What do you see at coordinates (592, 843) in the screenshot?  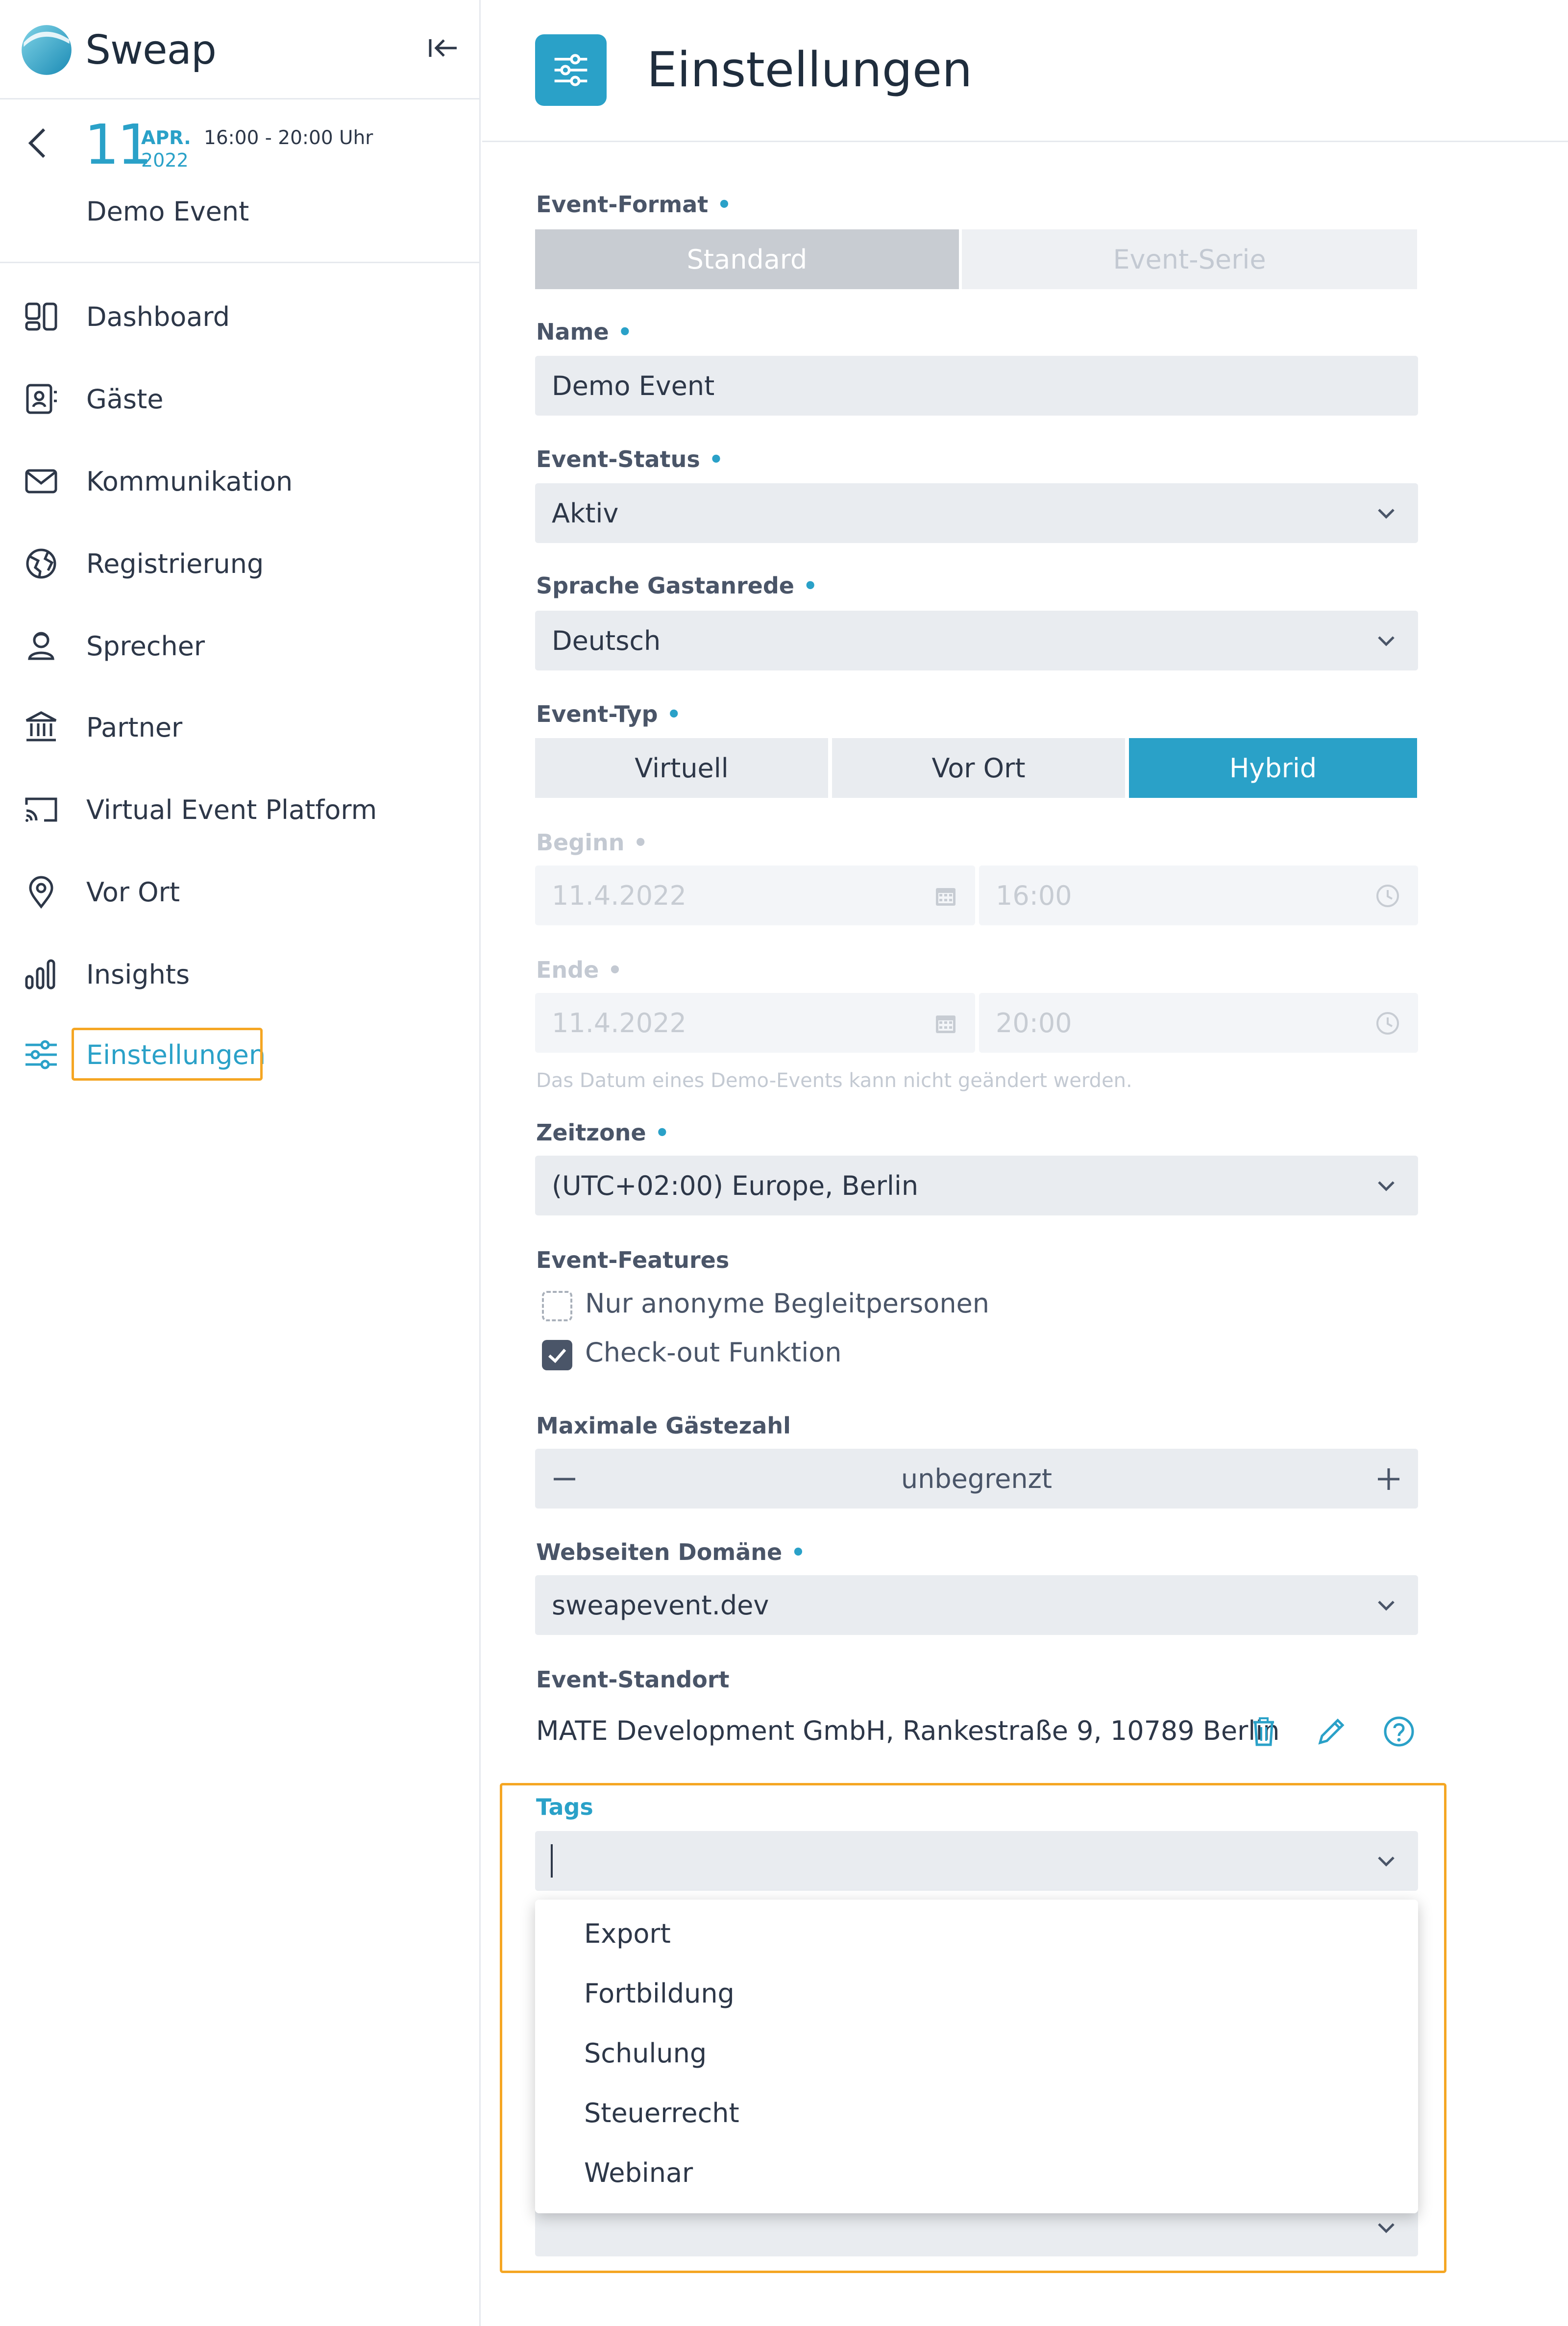 I see `begin-label: Beginn •` at bounding box center [592, 843].